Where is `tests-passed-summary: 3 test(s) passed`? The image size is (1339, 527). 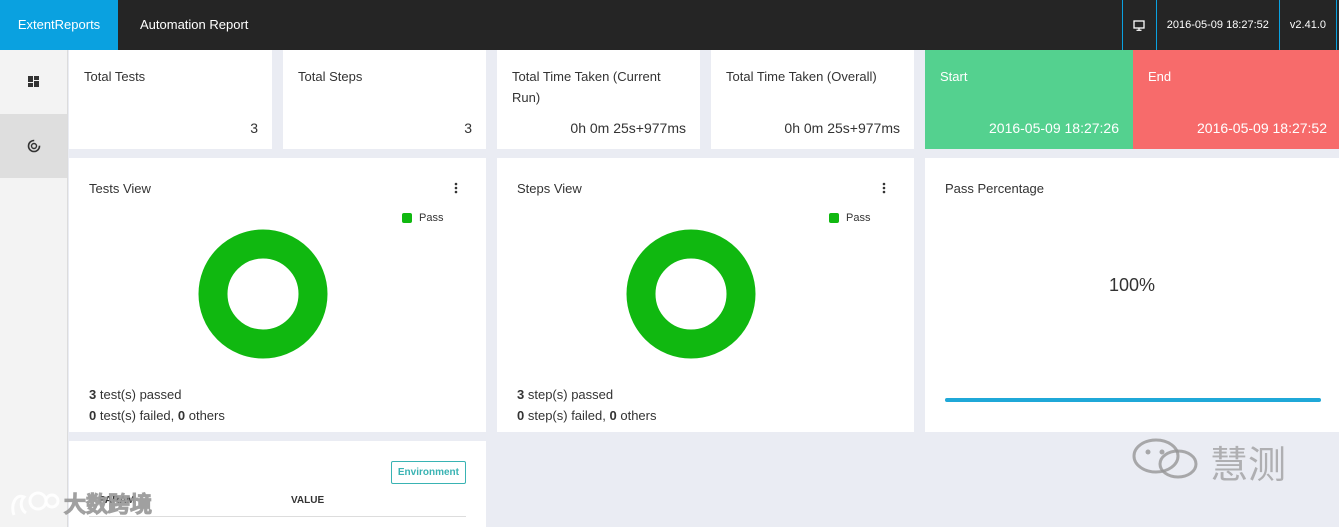
tests-passed-summary: 3 test(s) passed is located at coordinates (135, 394).